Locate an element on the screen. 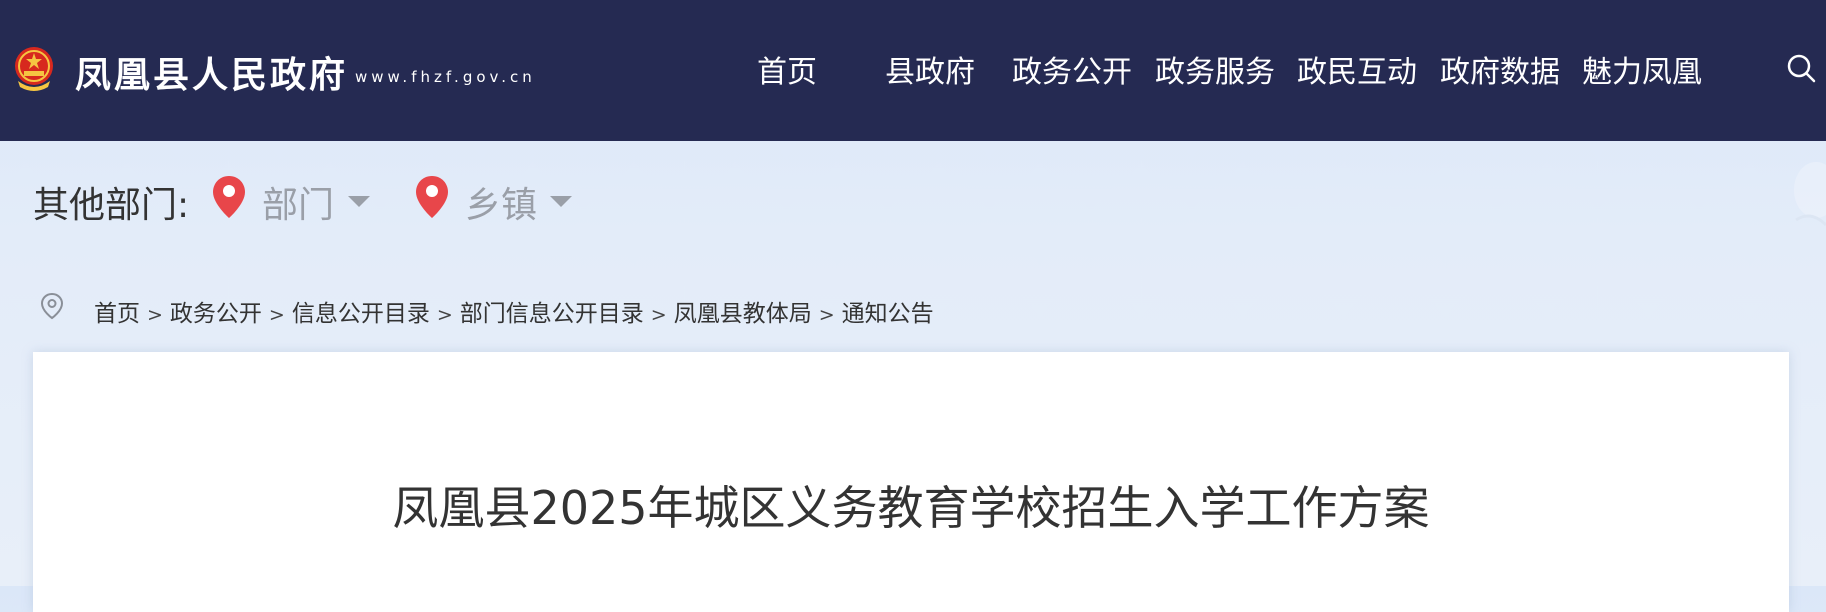 The height and width of the screenshot is (612, 1826). site-name: 凤凰县人民政府 is located at coordinates (211, 72).